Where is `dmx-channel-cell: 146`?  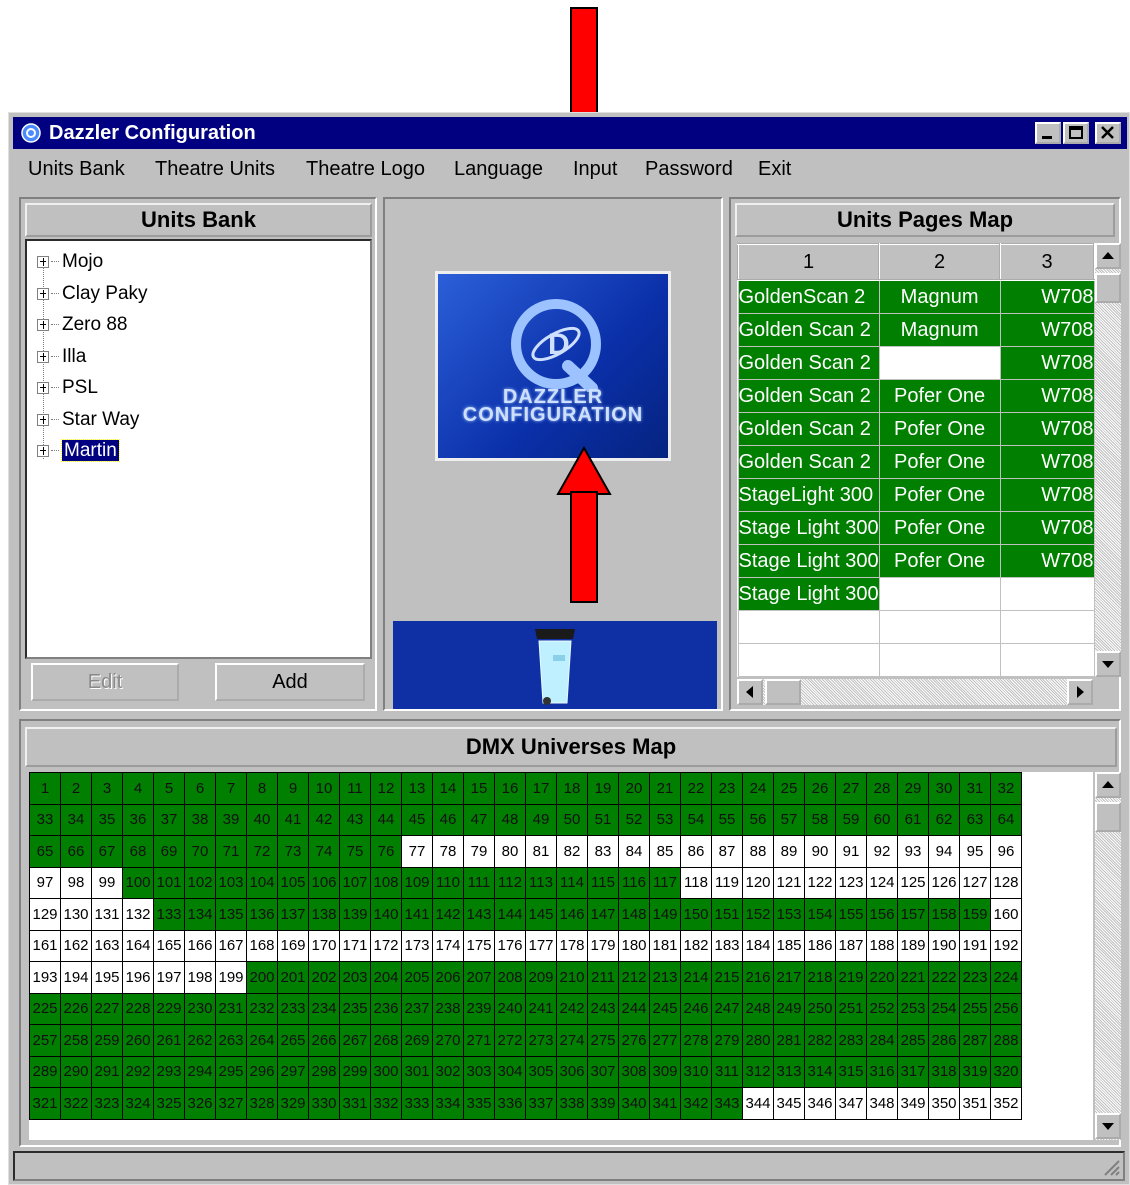 dmx-channel-cell: 146 is located at coordinates (572, 914).